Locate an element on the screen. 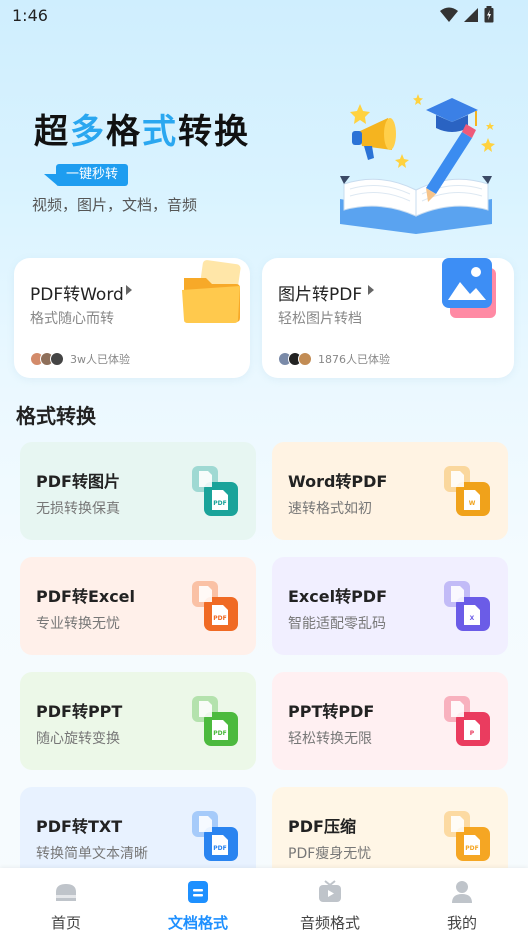 The image size is (528, 939). feature-card-image-to-pdf: 图片转PDF 轻松图片转档 1876人已体验 is located at coordinates (388, 318).